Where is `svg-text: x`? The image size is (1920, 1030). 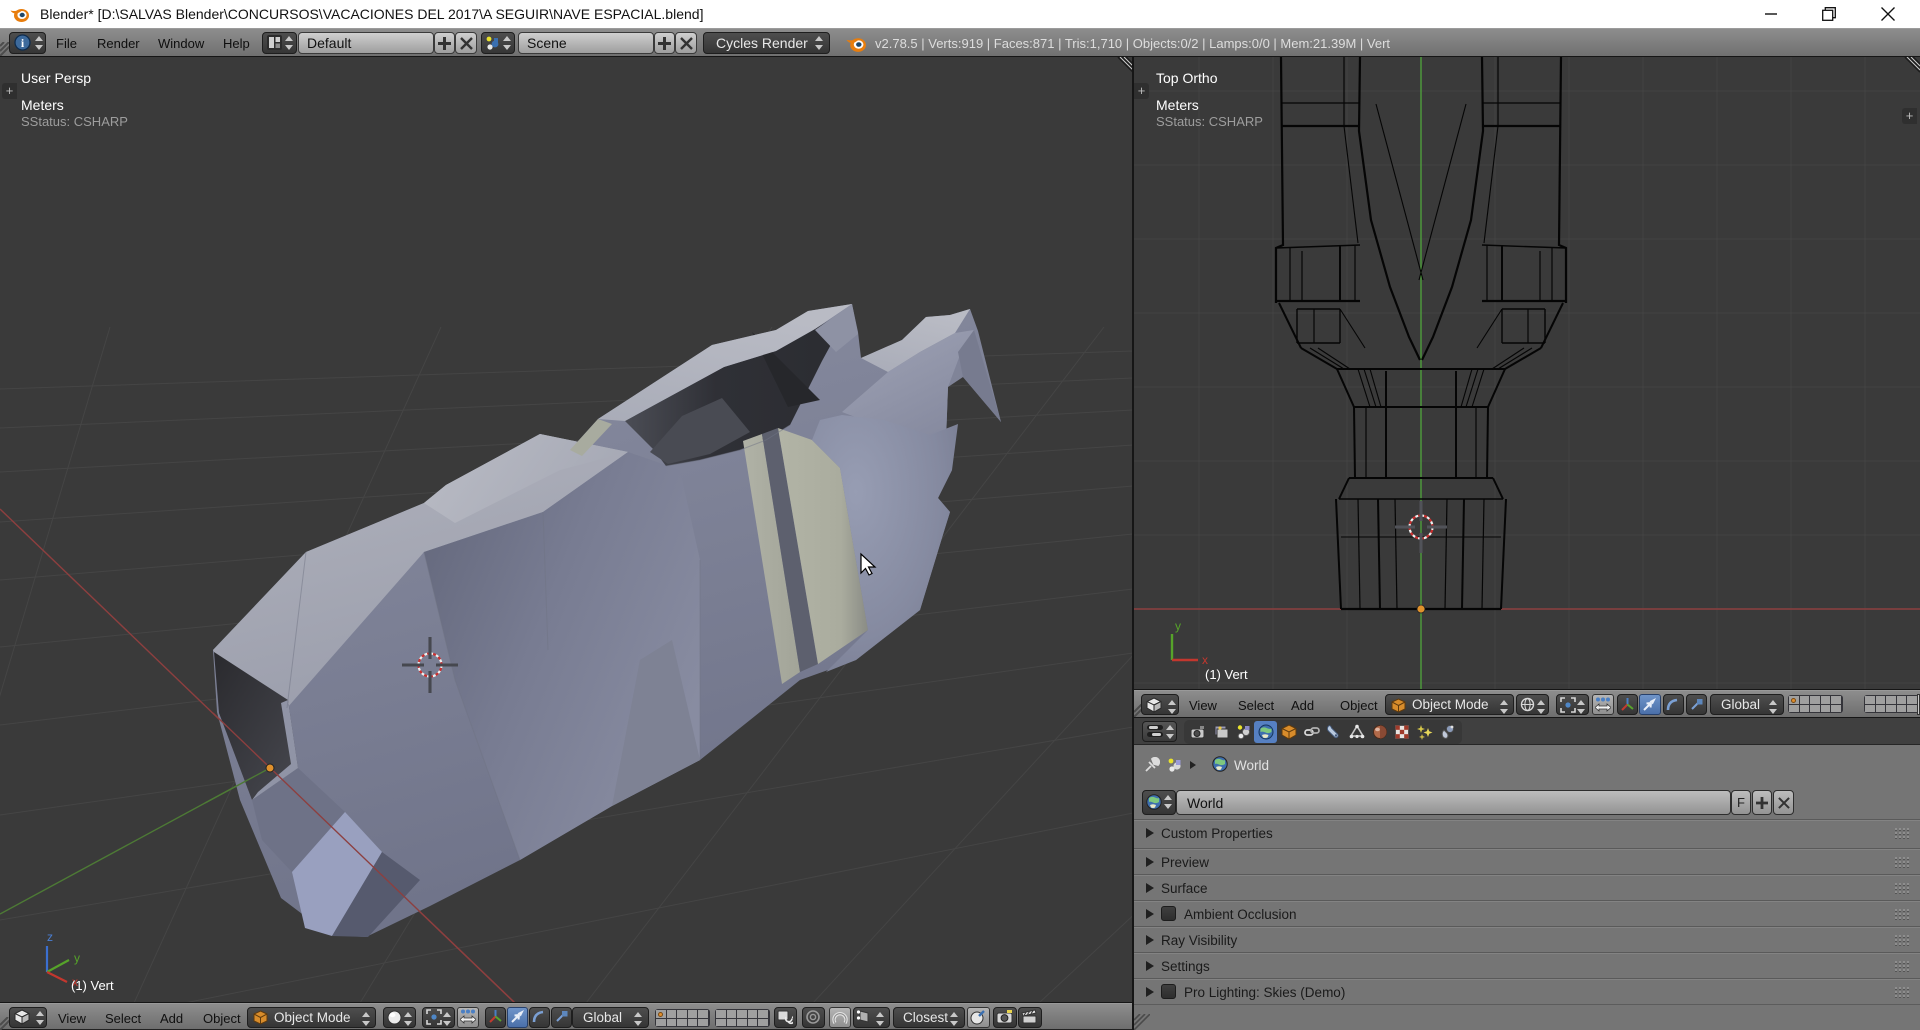 svg-text: x is located at coordinates (1205, 660).